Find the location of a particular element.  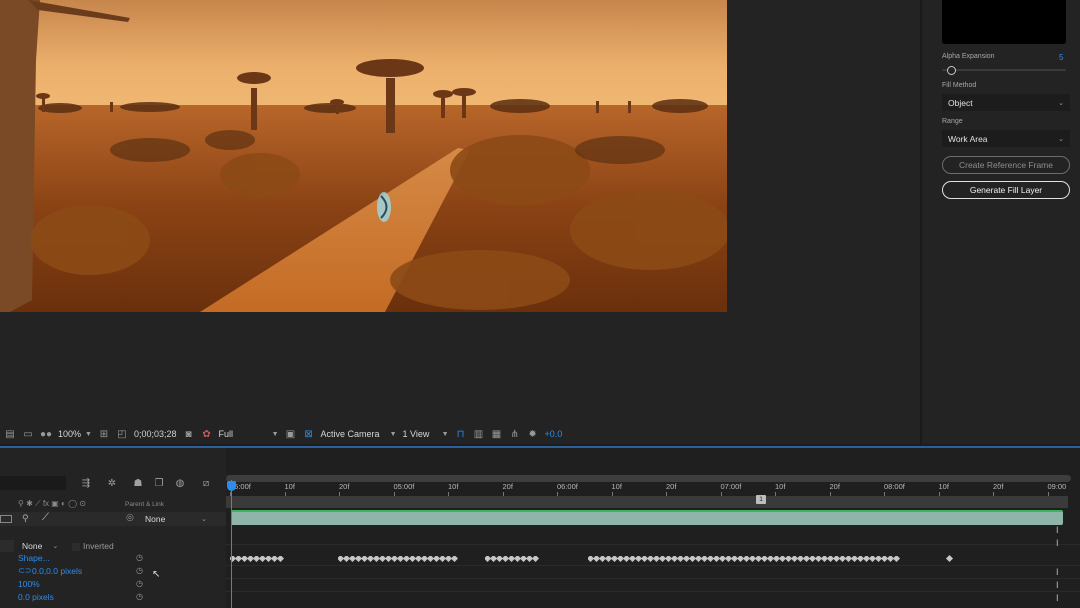

alpha-expansion-value: 5 is located at coordinates (1061, 57).